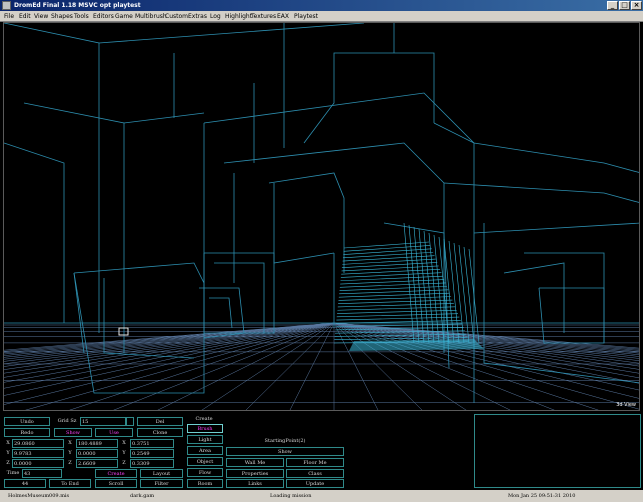 The width and height of the screenshot is (643, 502). I want to click on size-y-field: 0.0000, so click(97, 453).